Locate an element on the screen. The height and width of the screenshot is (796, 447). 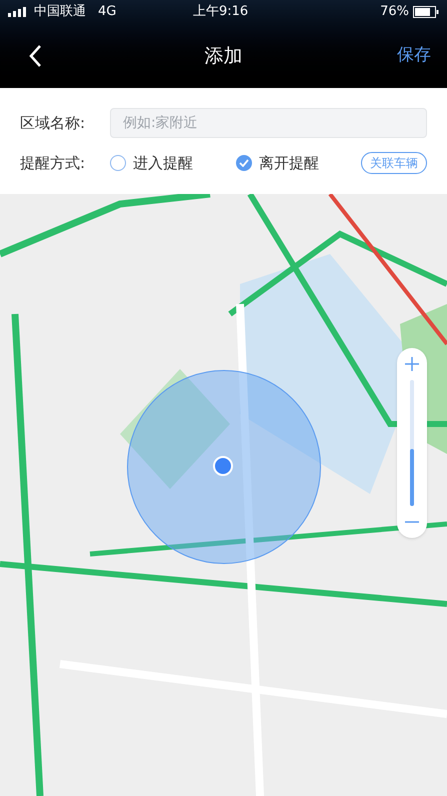
check-icon is located at coordinates (244, 163).